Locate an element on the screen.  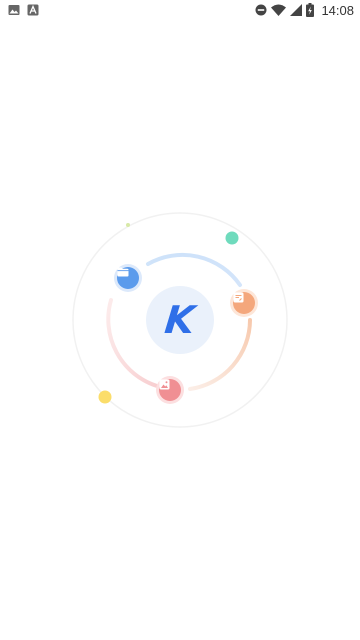
green-dot is located at coordinates (232, 238).